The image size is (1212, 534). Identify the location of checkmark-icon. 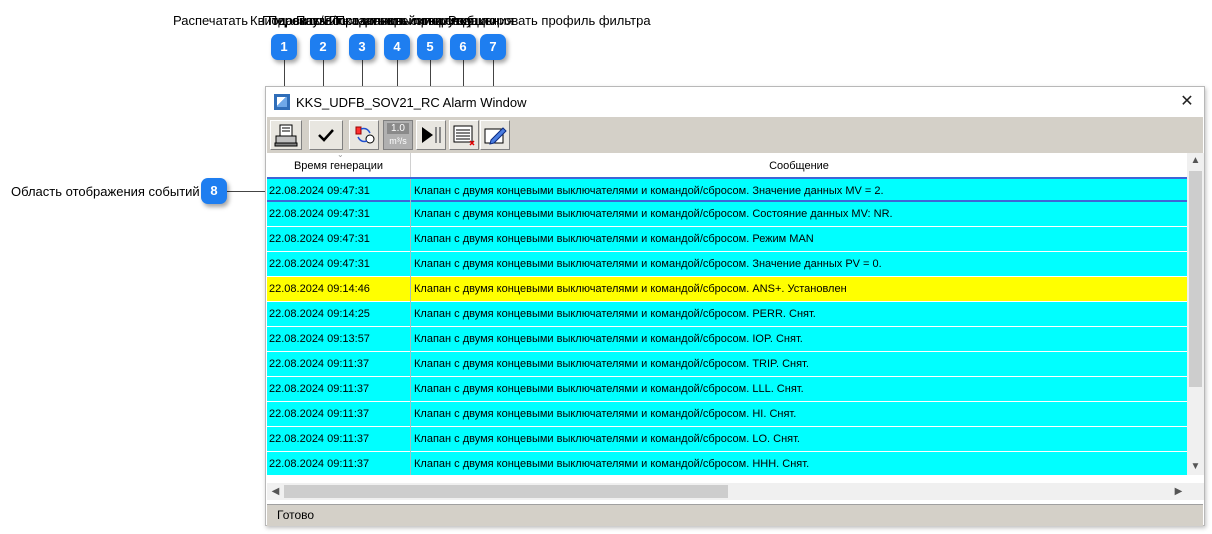
(326, 135).